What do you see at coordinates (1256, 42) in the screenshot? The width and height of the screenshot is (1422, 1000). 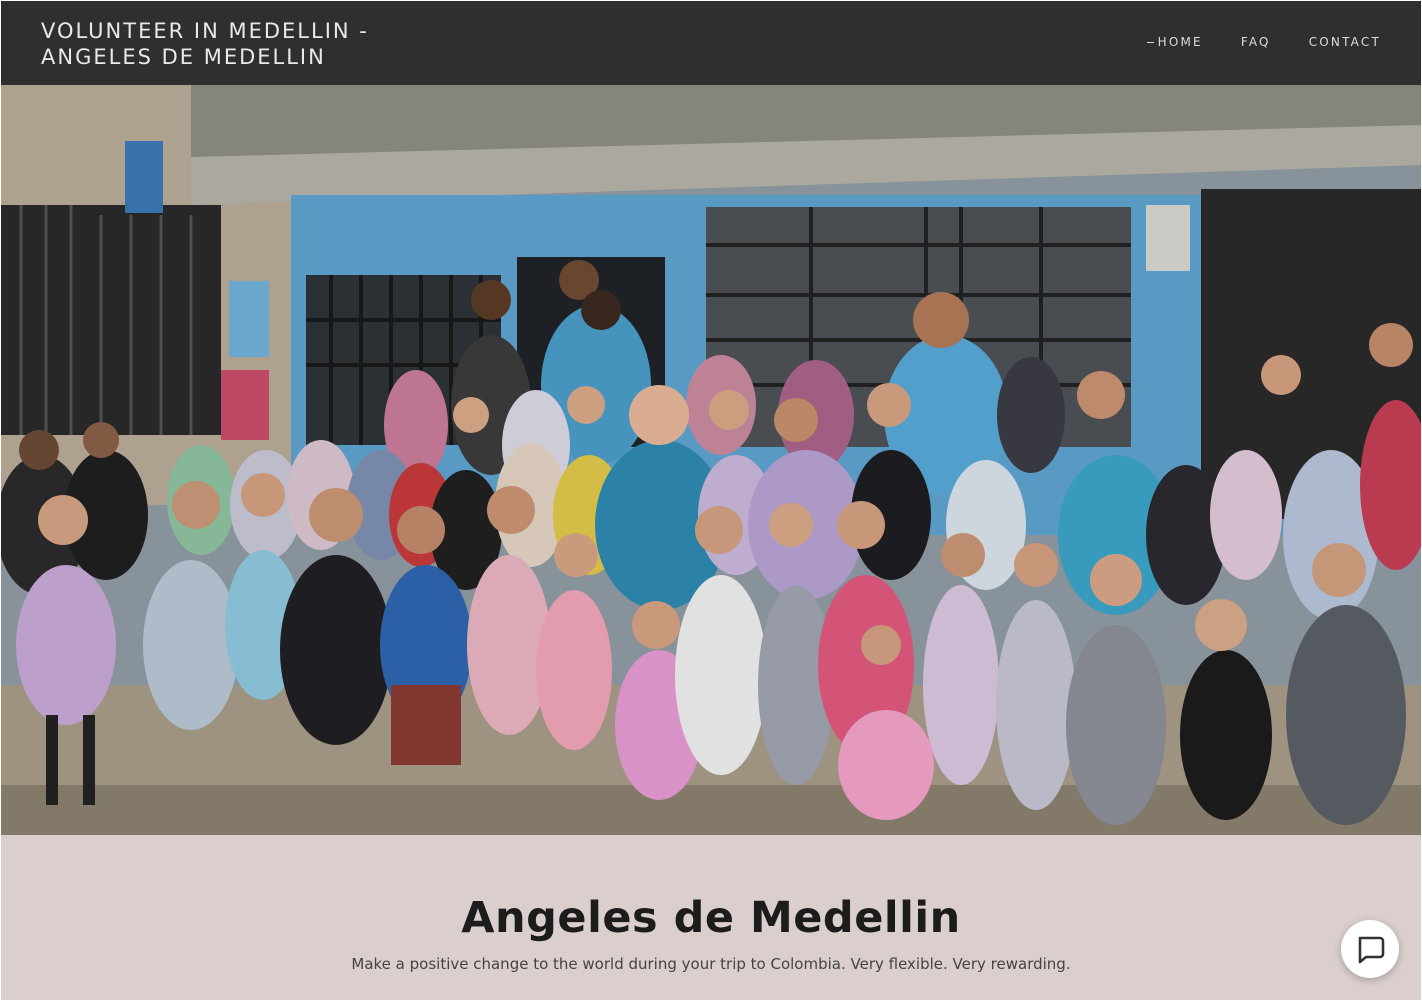 I see `nav-faq: FAQ` at bounding box center [1256, 42].